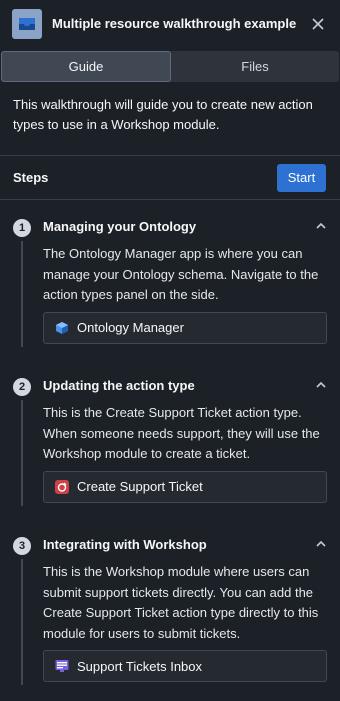 The width and height of the screenshot is (340, 701). I want to click on tray-icon, so click(27, 23).